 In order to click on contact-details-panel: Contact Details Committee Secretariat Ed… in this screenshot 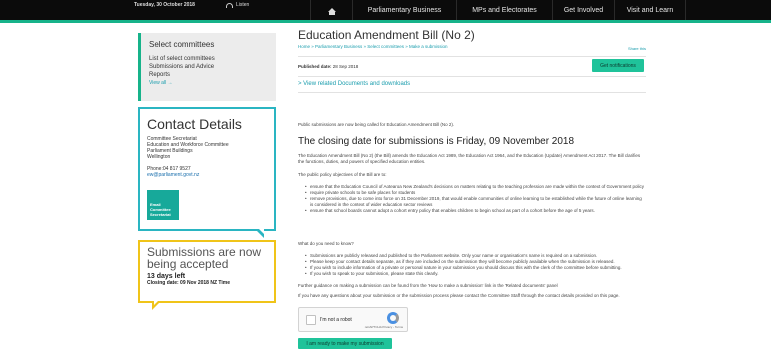, I will do `click(207, 172)`.